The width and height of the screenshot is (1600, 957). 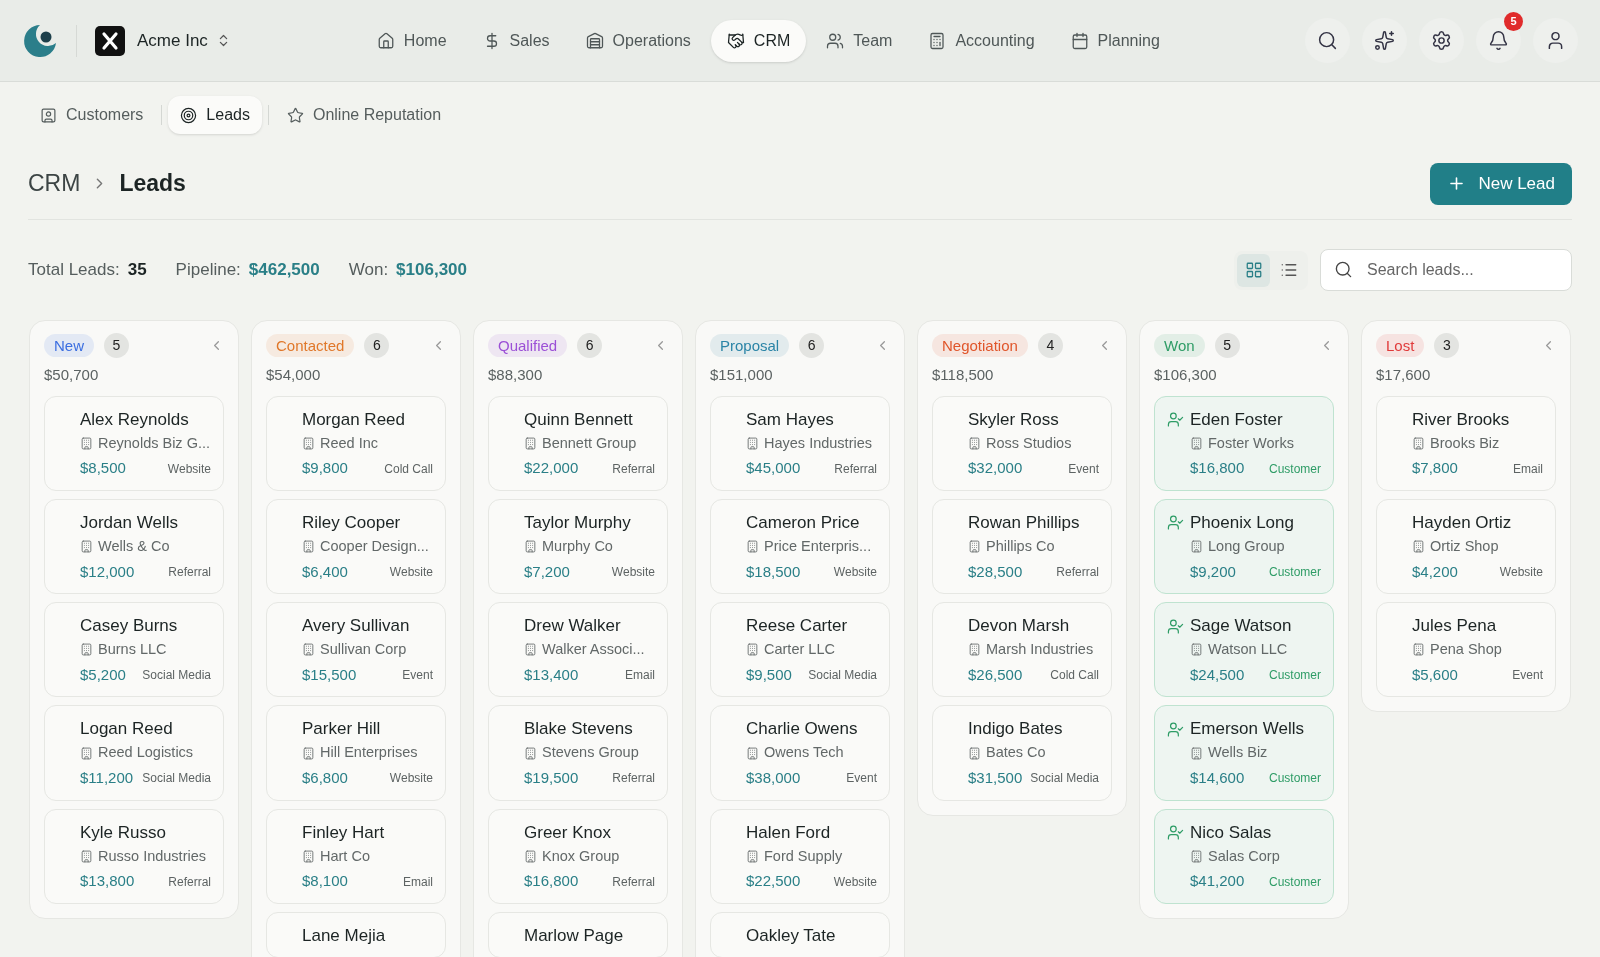 What do you see at coordinates (134, 753) in the screenshot?
I see `lead-card: Logan Reed Reed Logistics $11,200 Social Media` at bounding box center [134, 753].